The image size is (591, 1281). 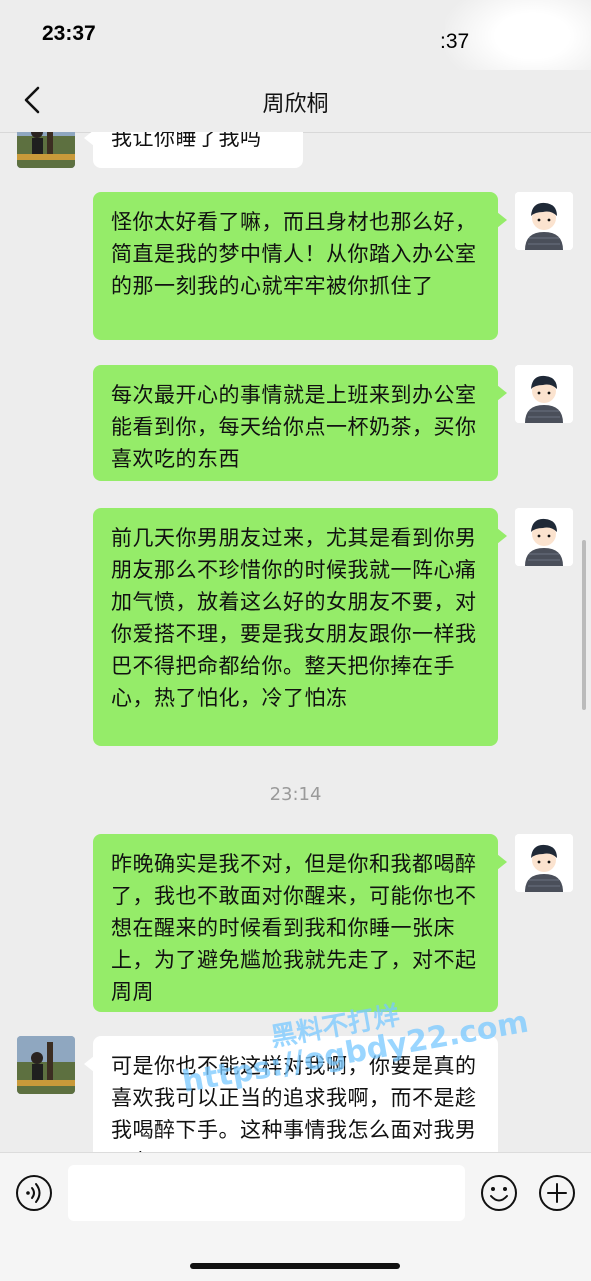 I want to click on add-button, so click(x=557, y=1193).